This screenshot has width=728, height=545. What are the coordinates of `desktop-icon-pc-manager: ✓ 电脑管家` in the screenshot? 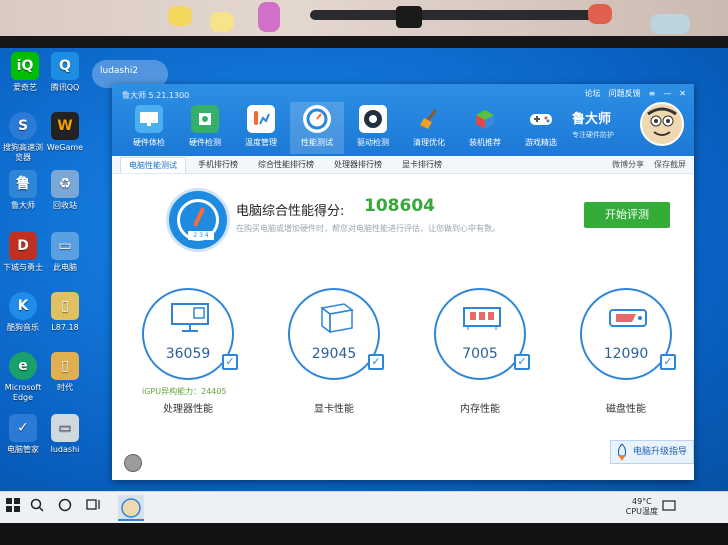 It's located at (23, 434).